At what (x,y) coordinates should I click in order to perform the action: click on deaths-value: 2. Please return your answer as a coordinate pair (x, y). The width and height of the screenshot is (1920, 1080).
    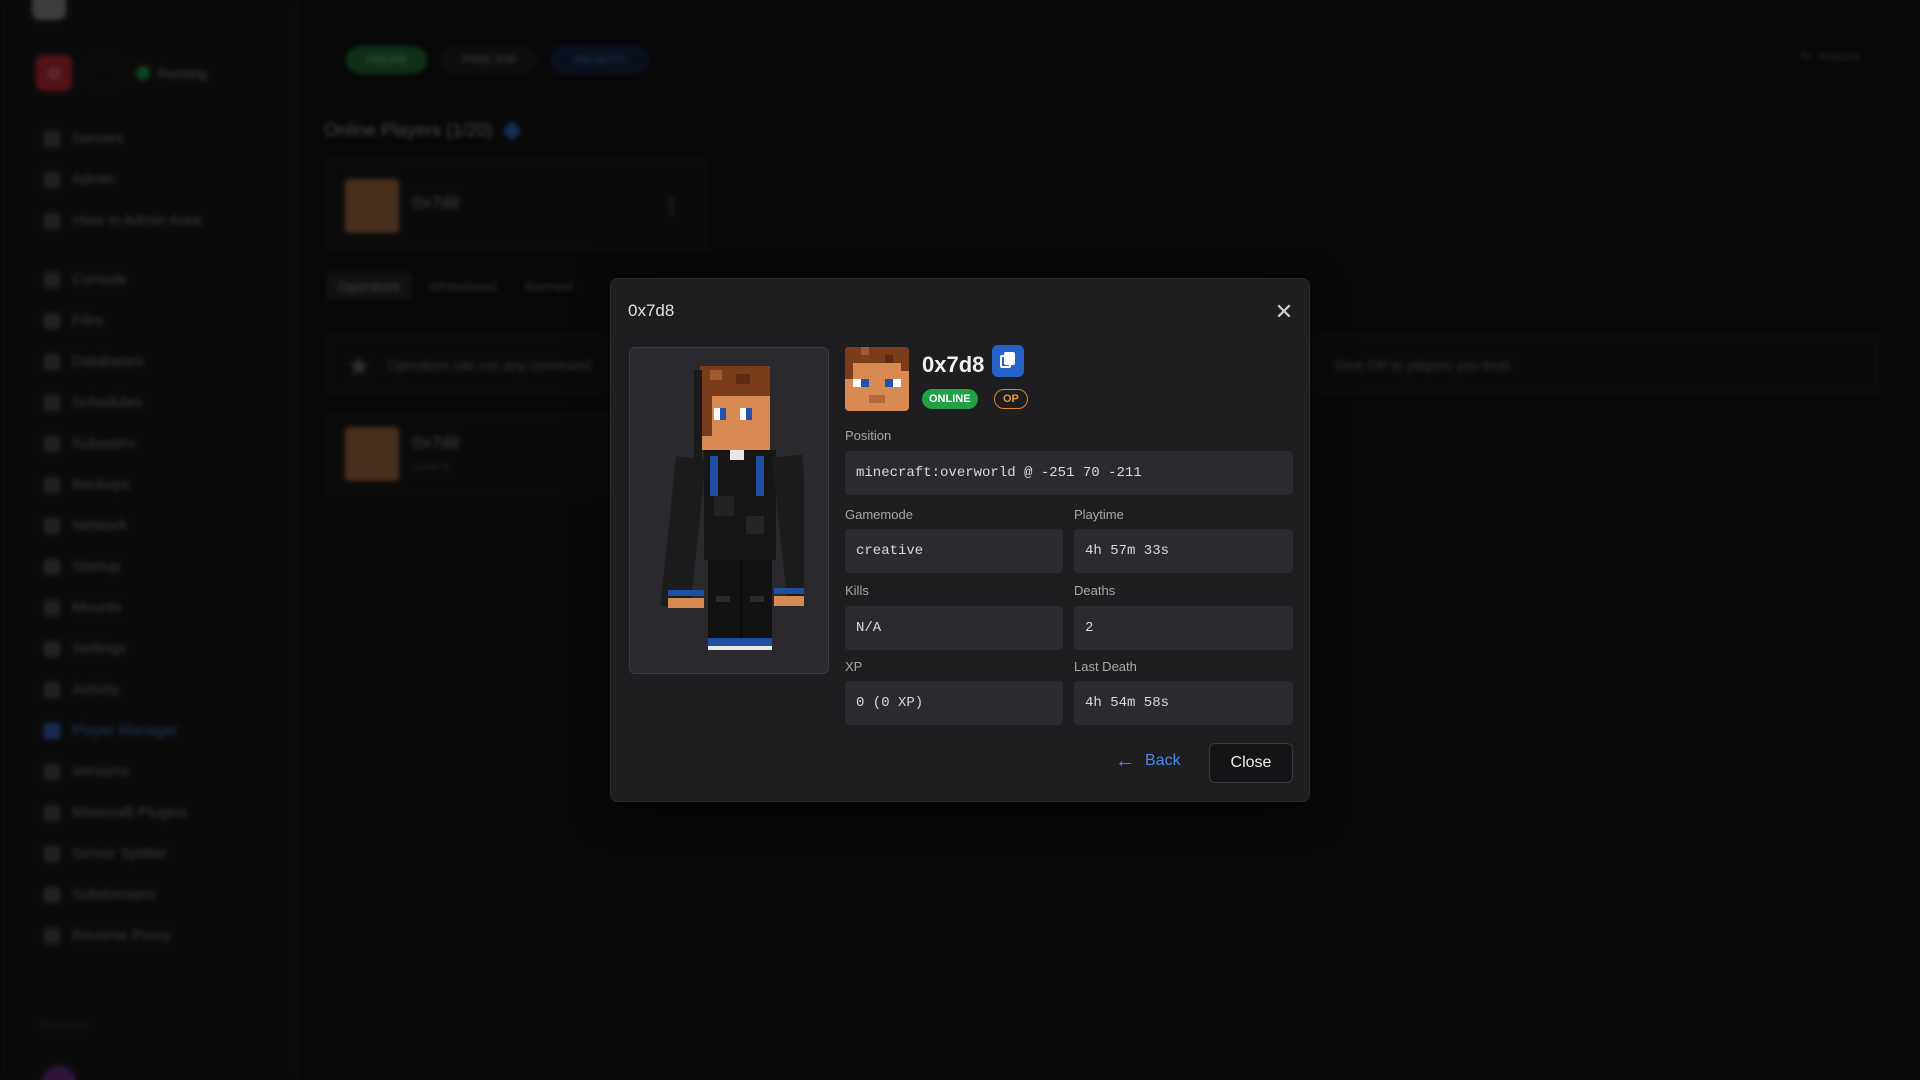
    Looking at the image, I should click on (1183, 628).